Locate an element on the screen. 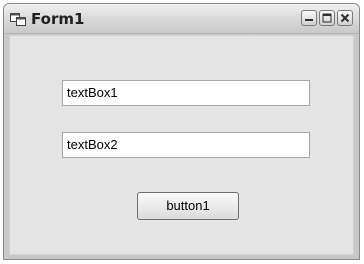  button1-label: button1 is located at coordinates (188, 205).